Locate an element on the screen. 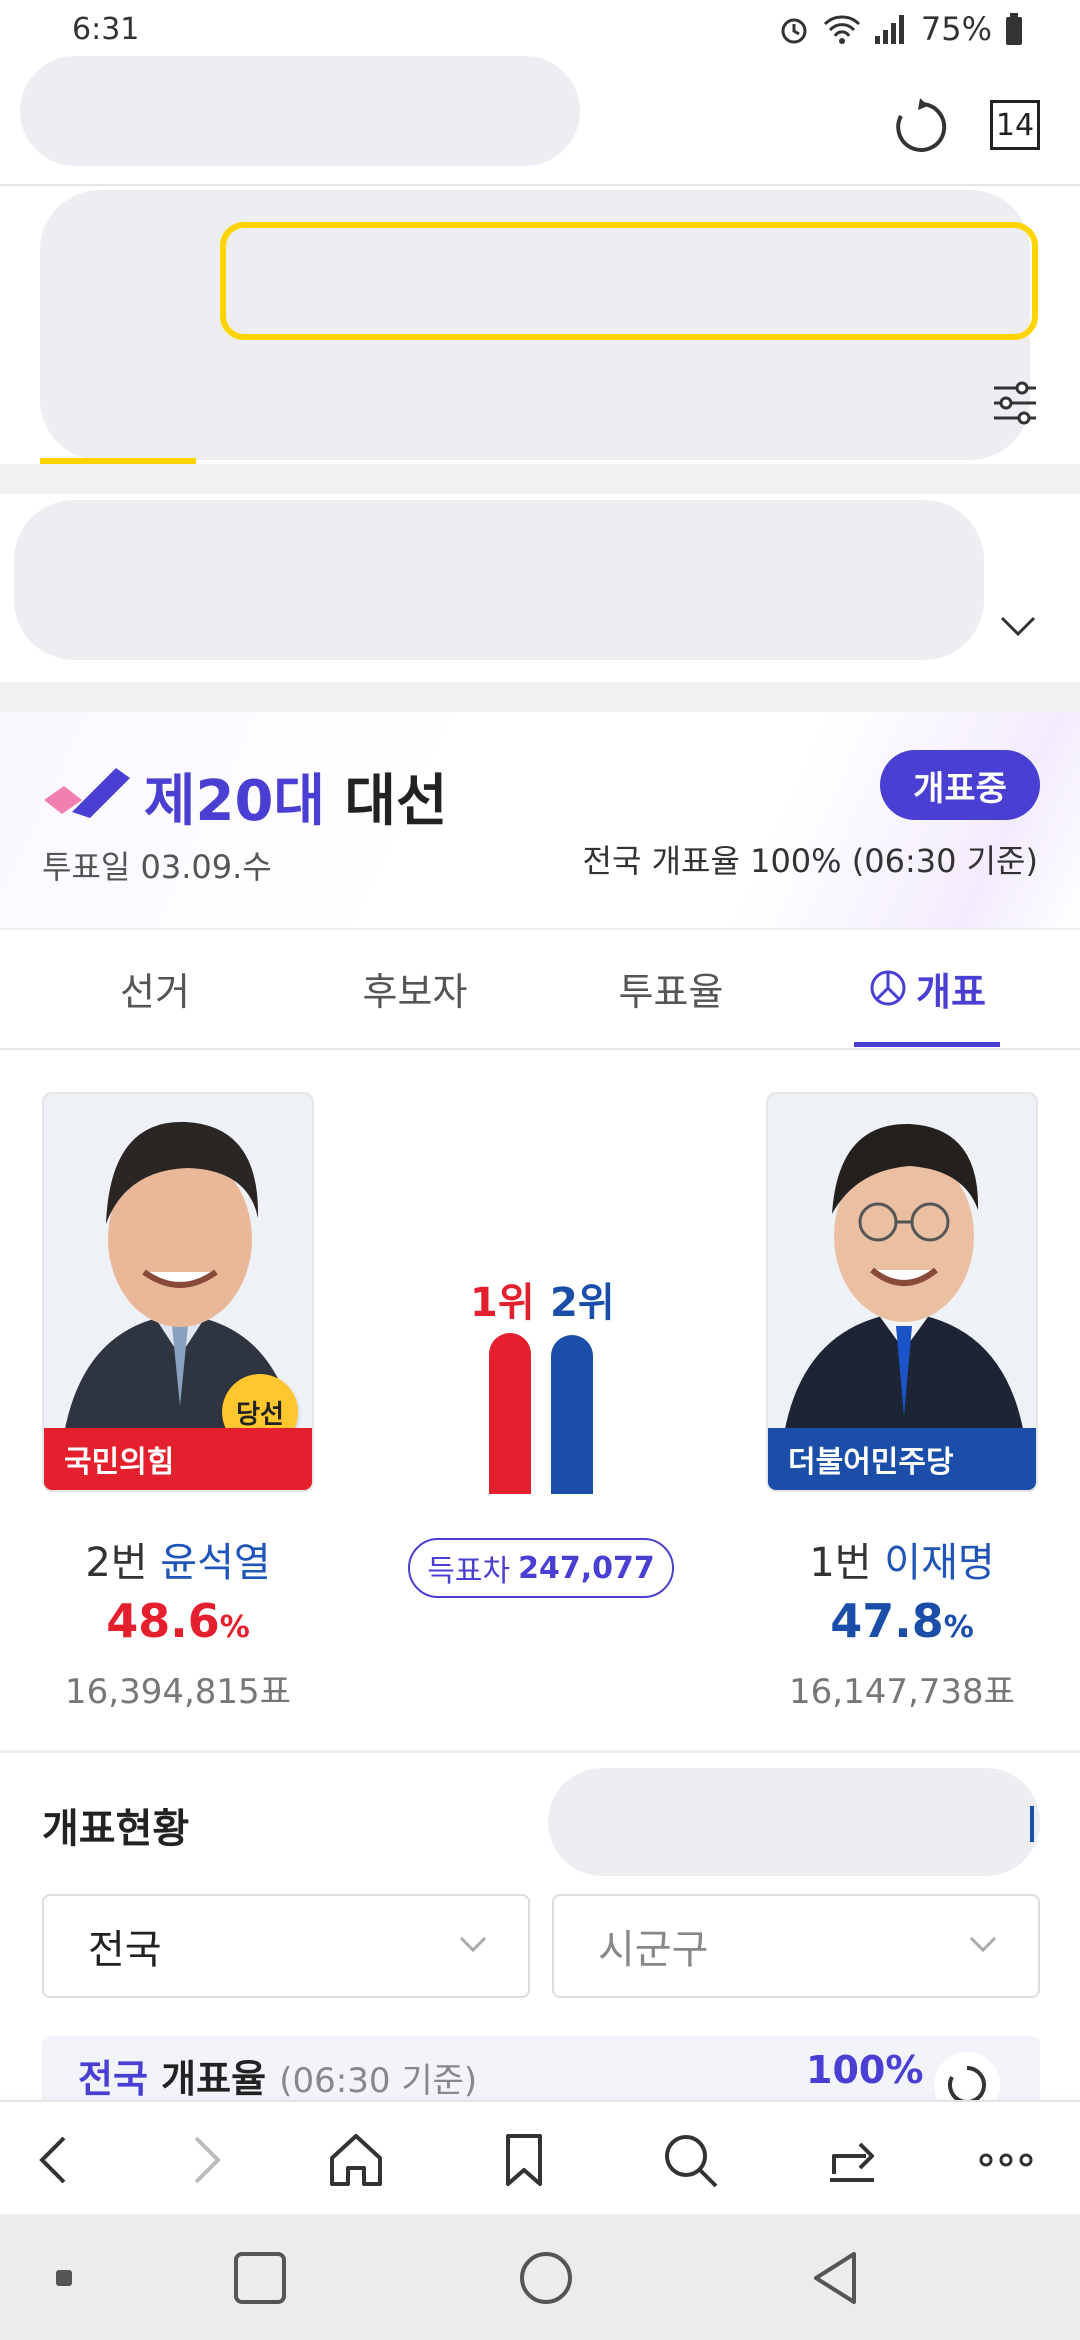 Image resolution: width=1080 pixels, height=2340 pixels. more-icon is located at coordinates (1006, 2160).